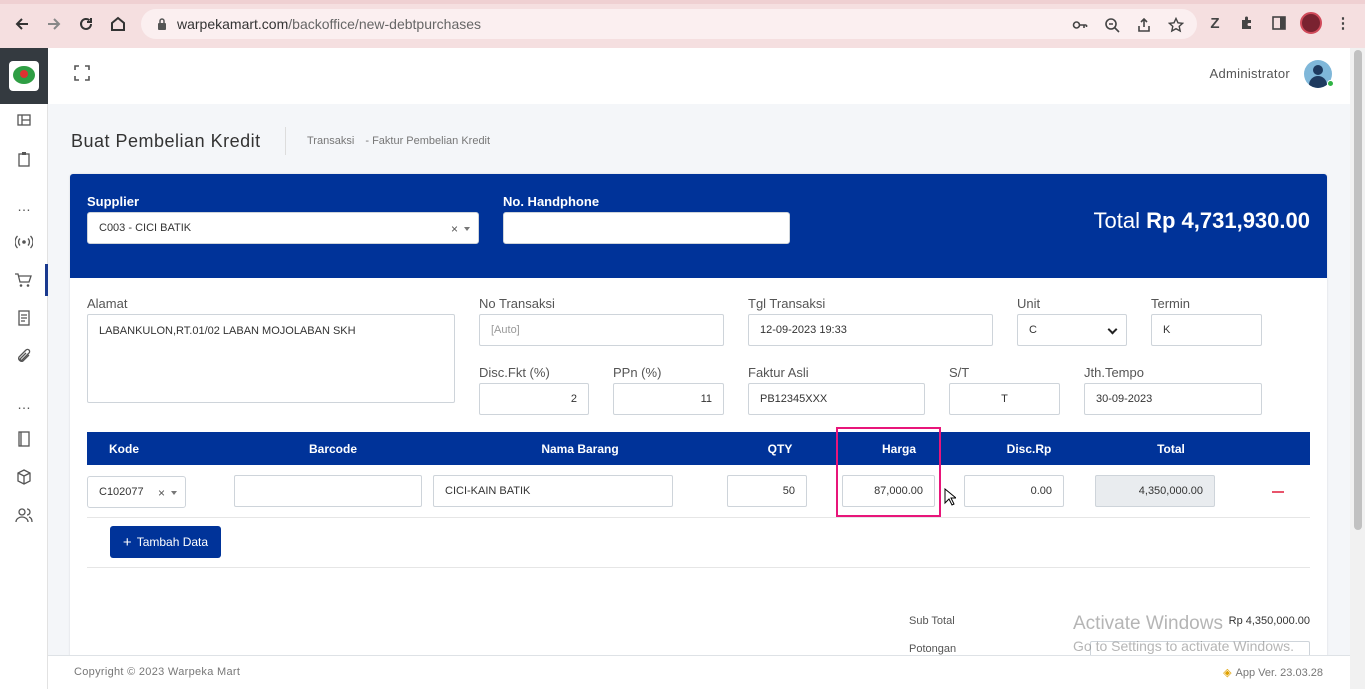 The height and width of the screenshot is (689, 1365). What do you see at coordinates (333, 449) in the screenshot?
I see `col-barcode: Barcode` at bounding box center [333, 449].